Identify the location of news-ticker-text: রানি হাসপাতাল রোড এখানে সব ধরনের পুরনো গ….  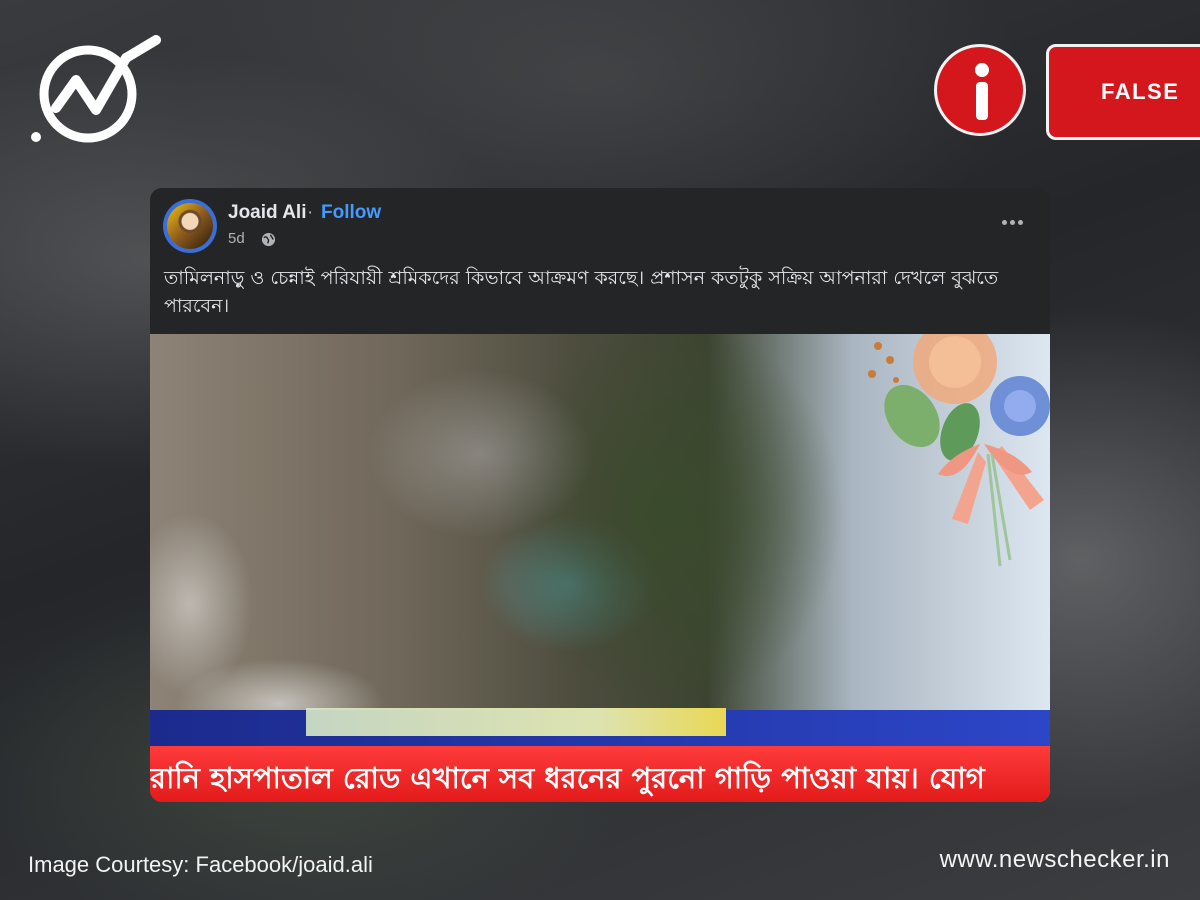
(567, 778).